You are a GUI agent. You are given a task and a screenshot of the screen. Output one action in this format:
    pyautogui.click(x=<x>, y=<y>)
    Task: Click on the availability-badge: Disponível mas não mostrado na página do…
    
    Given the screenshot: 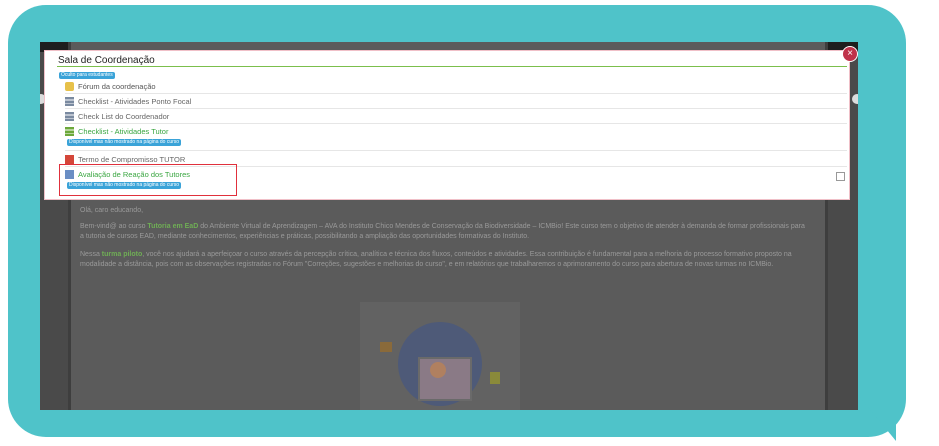 What is the action you would take?
    pyautogui.click(x=124, y=142)
    